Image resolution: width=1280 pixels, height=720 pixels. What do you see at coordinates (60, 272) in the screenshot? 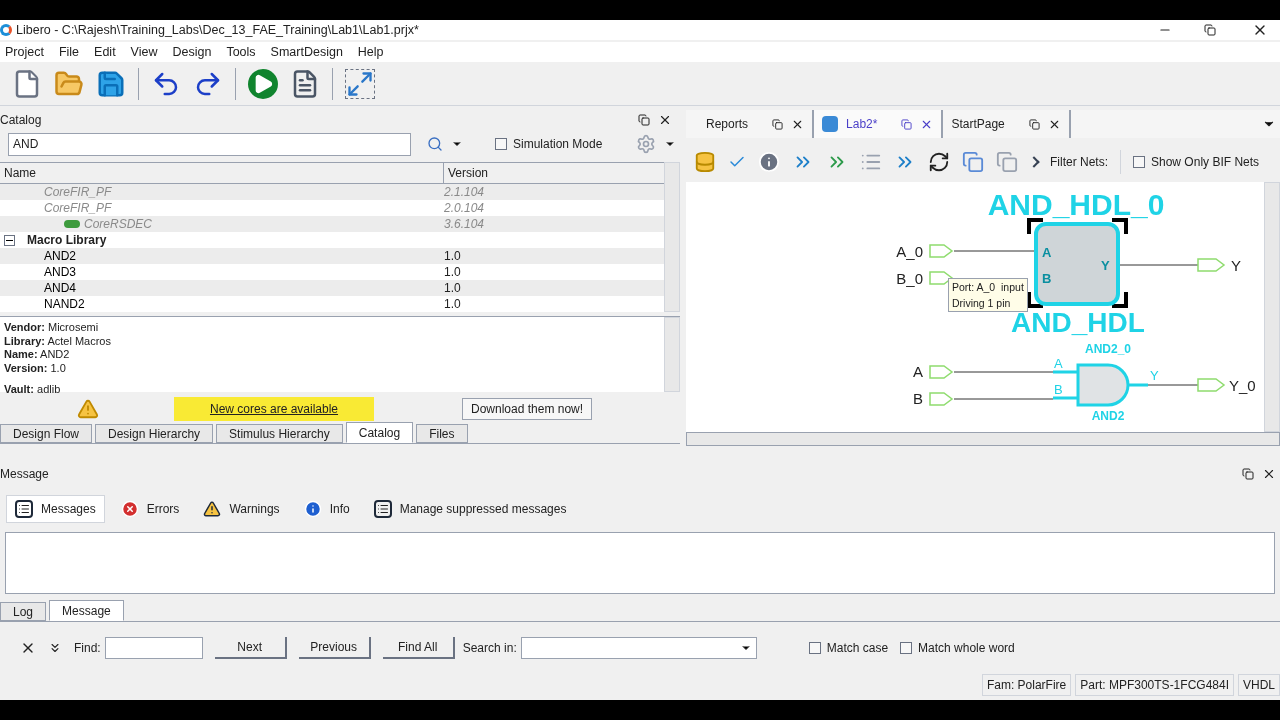
I see `tree-item: AND3` at bounding box center [60, 272].